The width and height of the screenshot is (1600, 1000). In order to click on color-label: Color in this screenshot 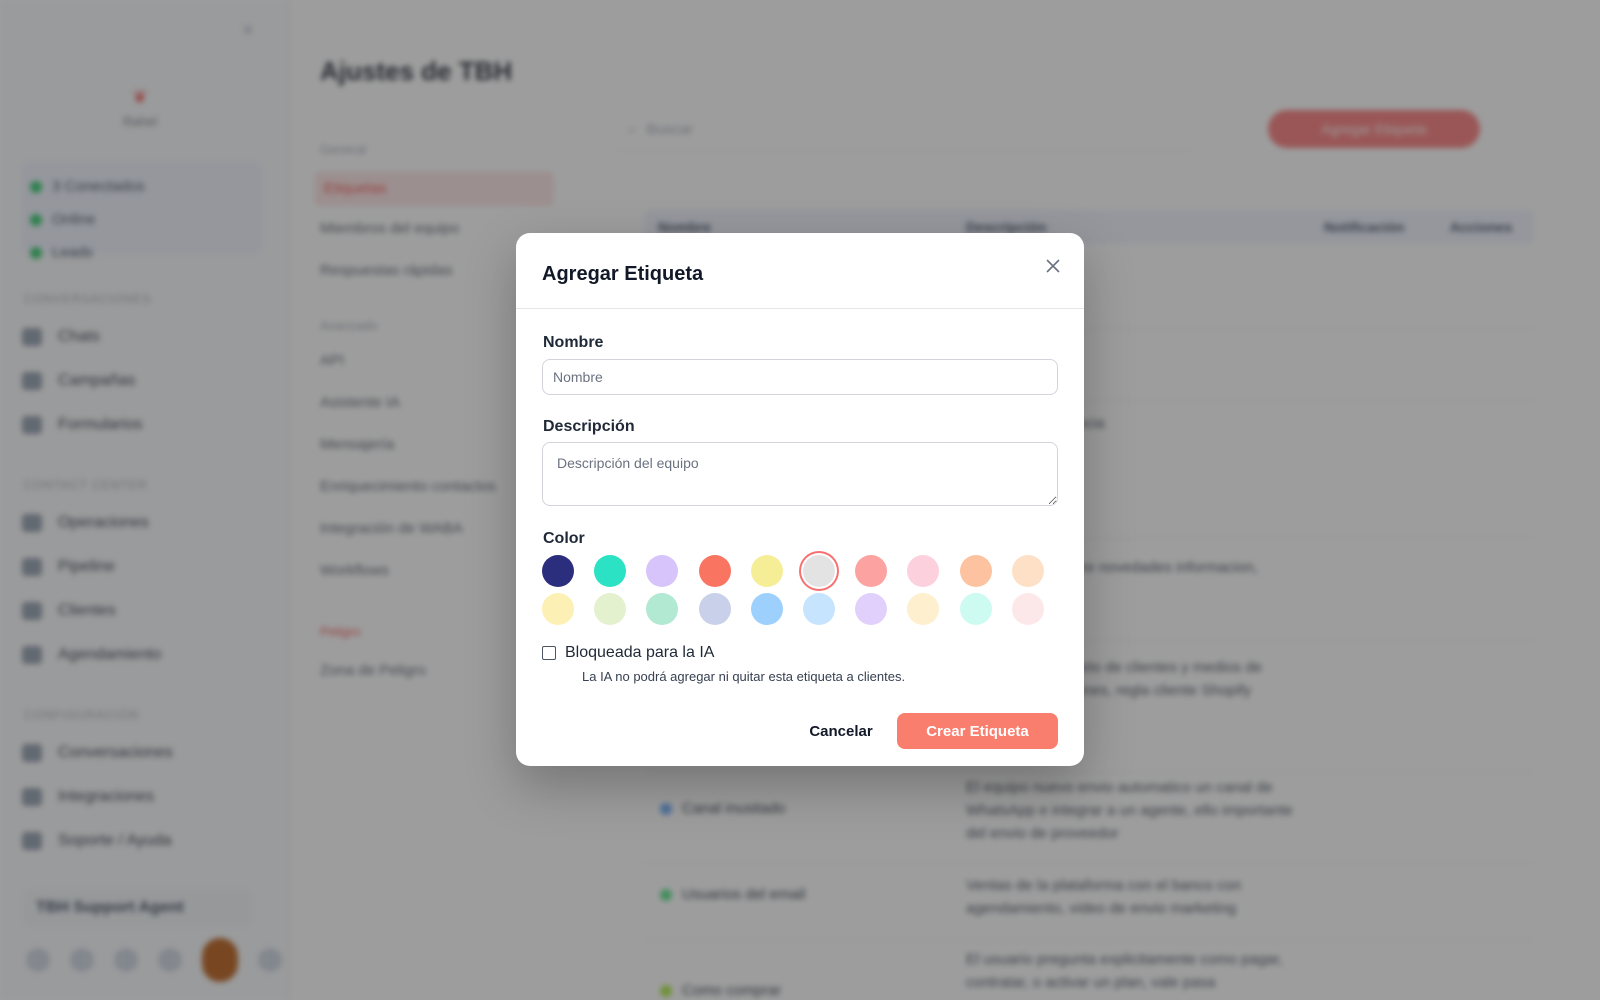, I will do `click(564, 538)`.